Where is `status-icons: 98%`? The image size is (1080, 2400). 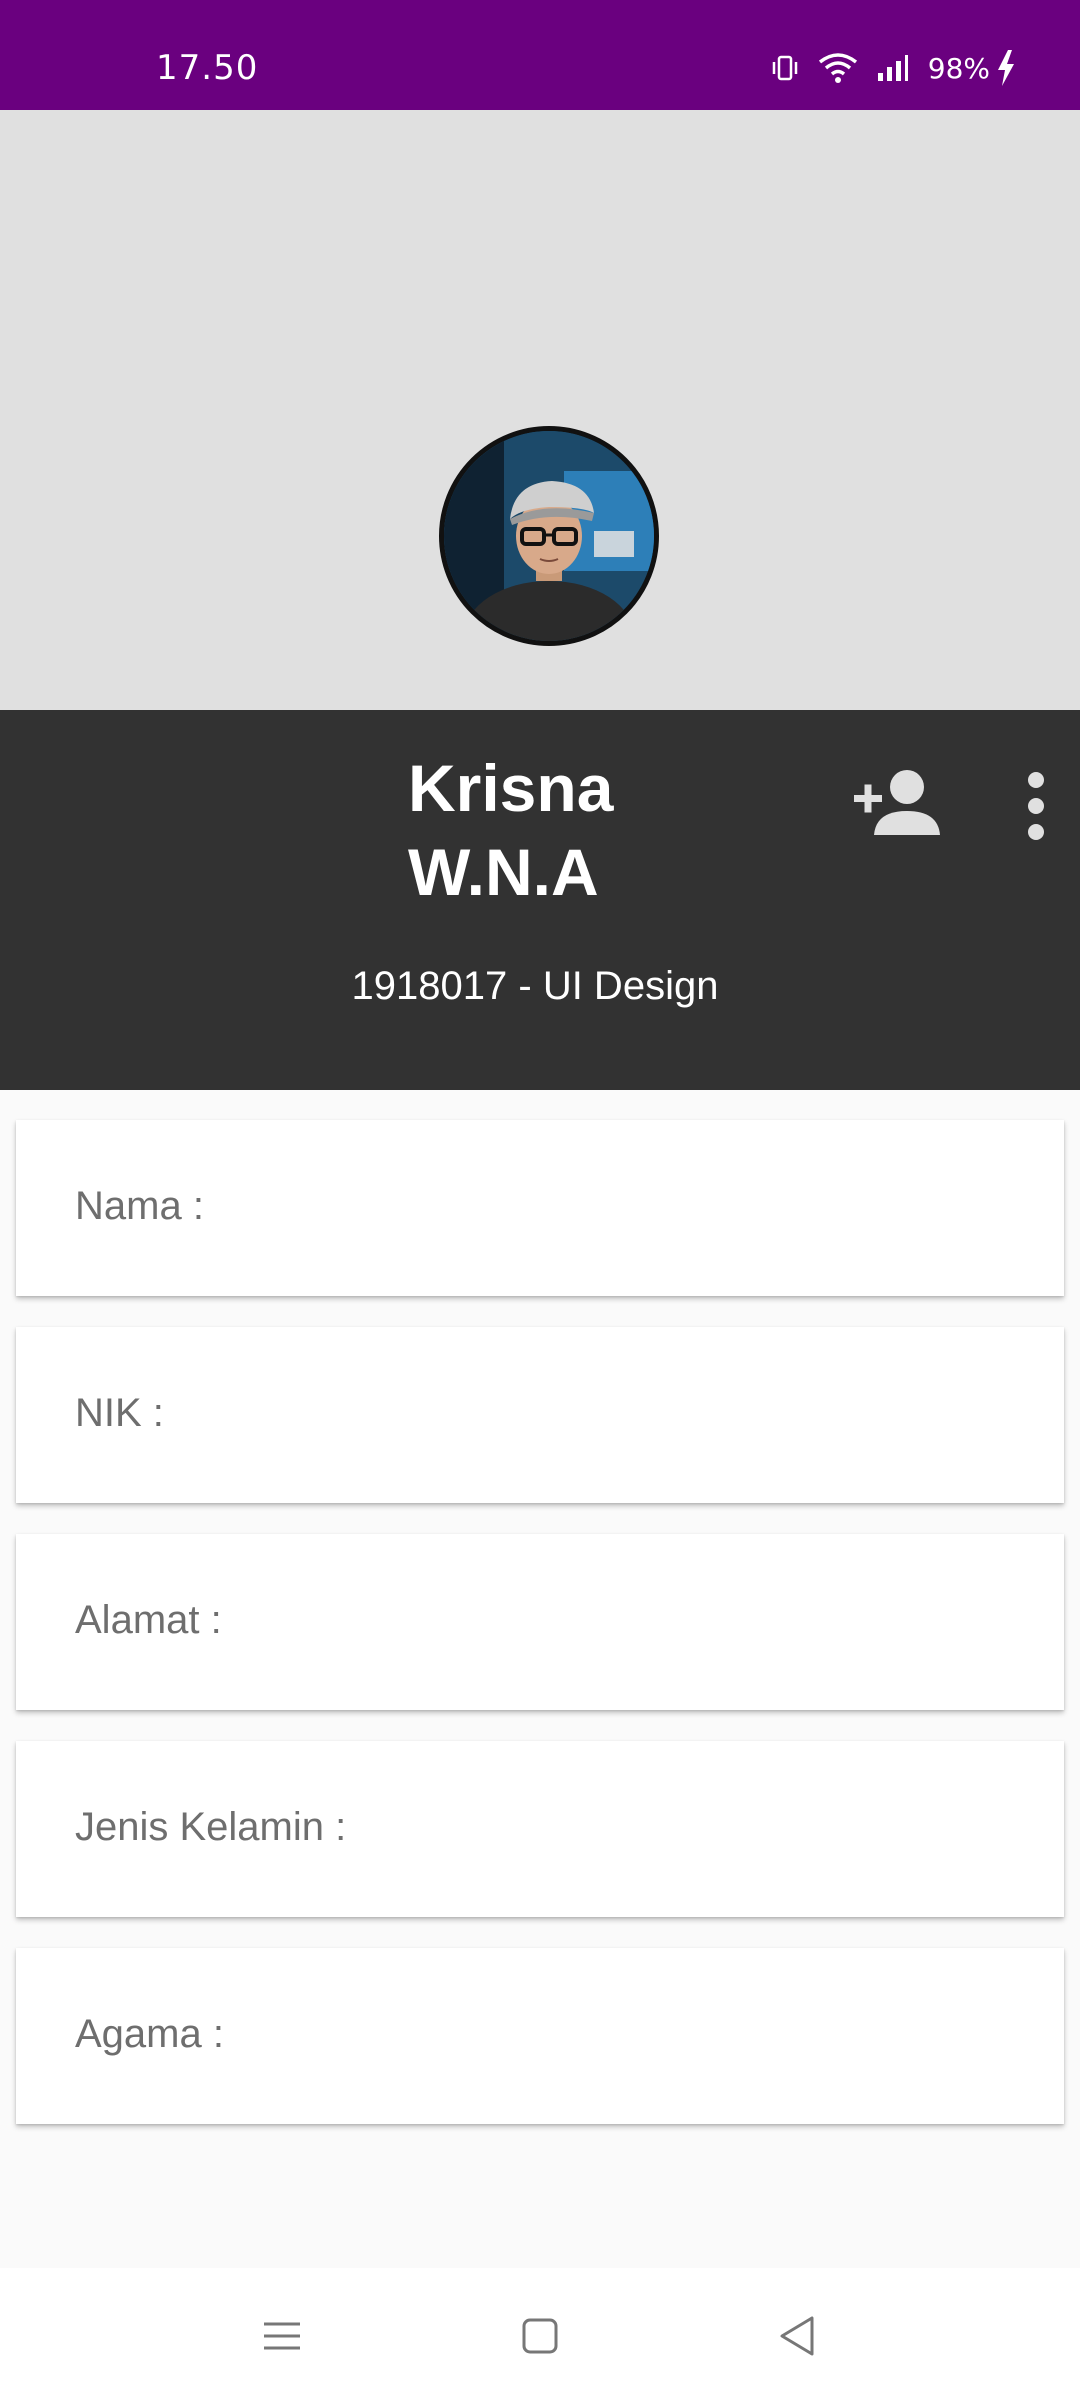
status-icons: 98% is located at coordinates (893, 68).